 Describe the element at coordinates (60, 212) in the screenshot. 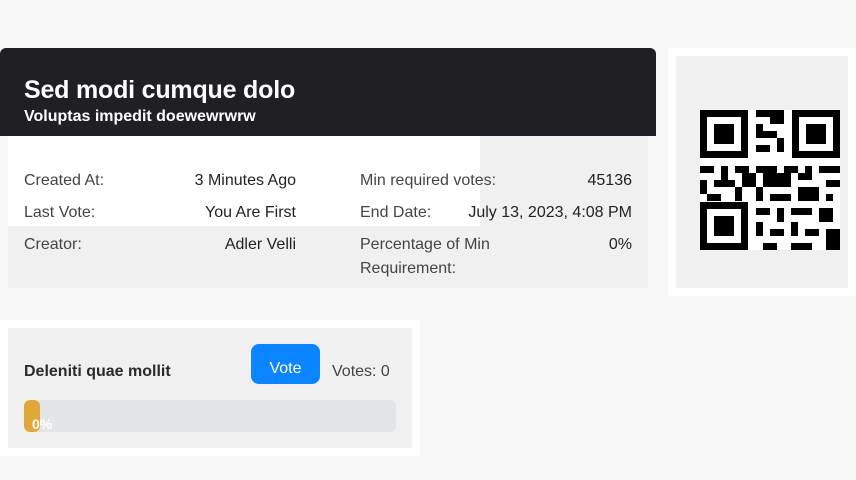

I see `last-vote-label: Last Vote:` at that location.